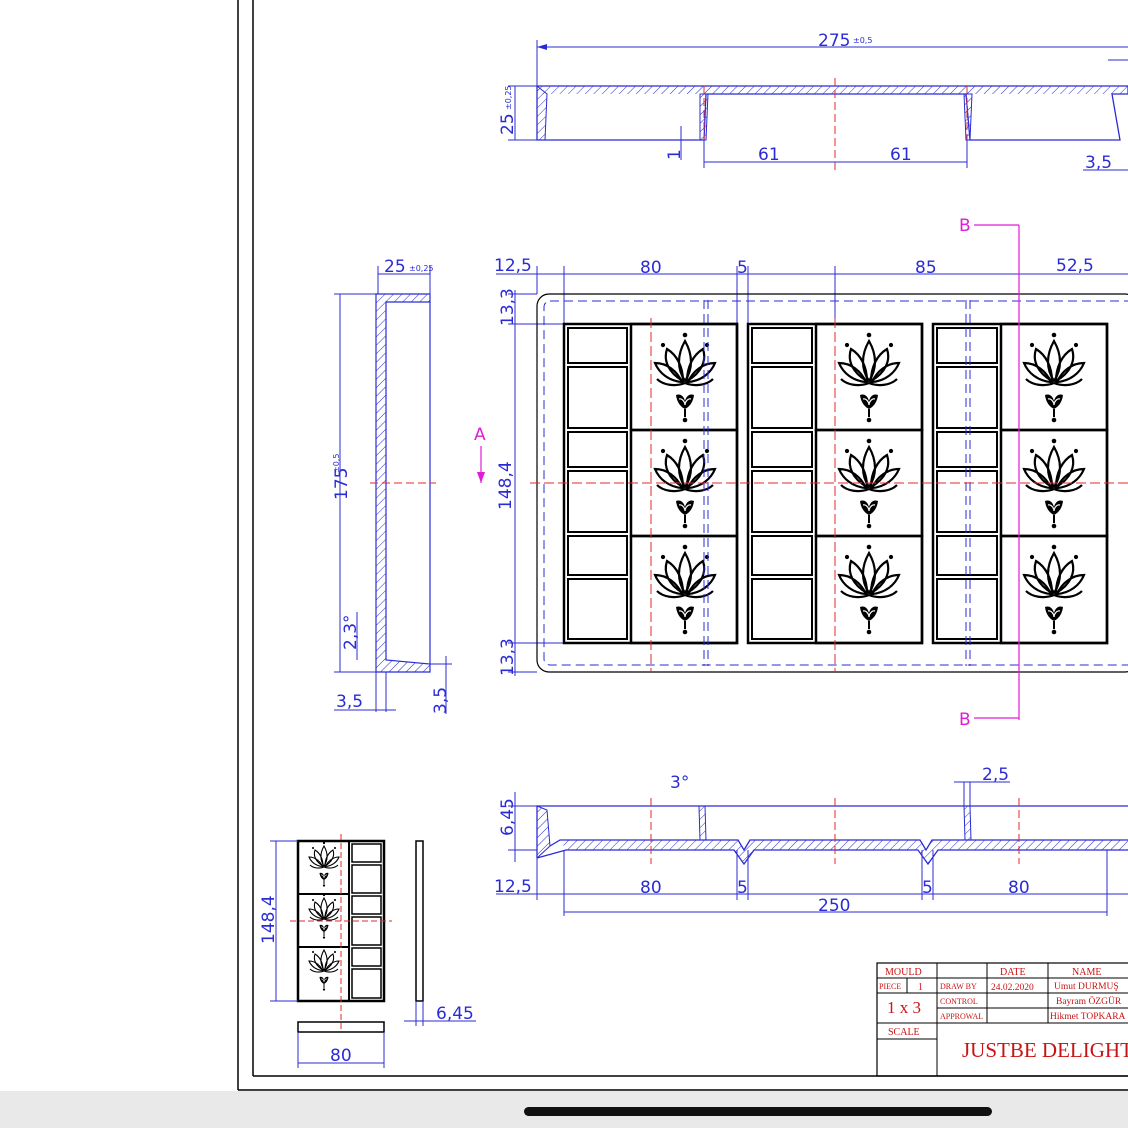 The image size is (1128, 1128). What do you see at coordinates (1019, 888) in the screenshot?
I see `dim-bottom-80-right: 80` at bounding box center [1019, 888].